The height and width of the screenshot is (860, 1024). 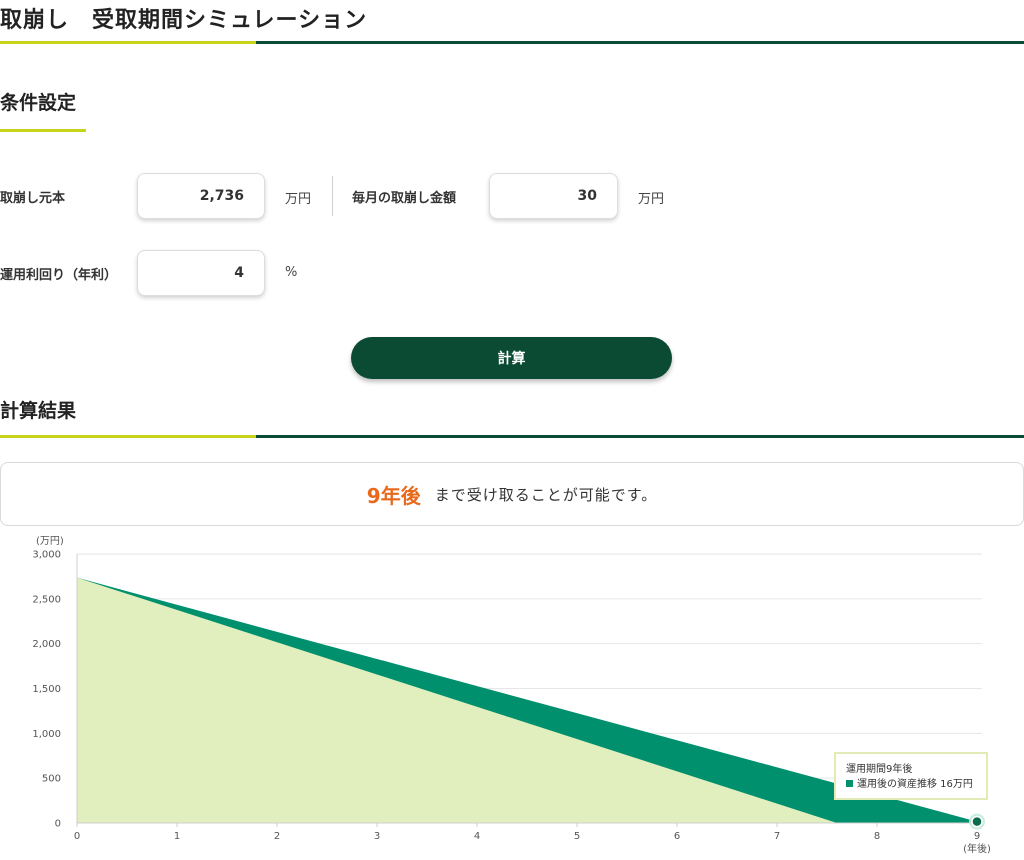 What do you see at coordinates (46, 644) in the screenshot?
I see `y-tick-label: 2,000` at bounding box center [46, 644].